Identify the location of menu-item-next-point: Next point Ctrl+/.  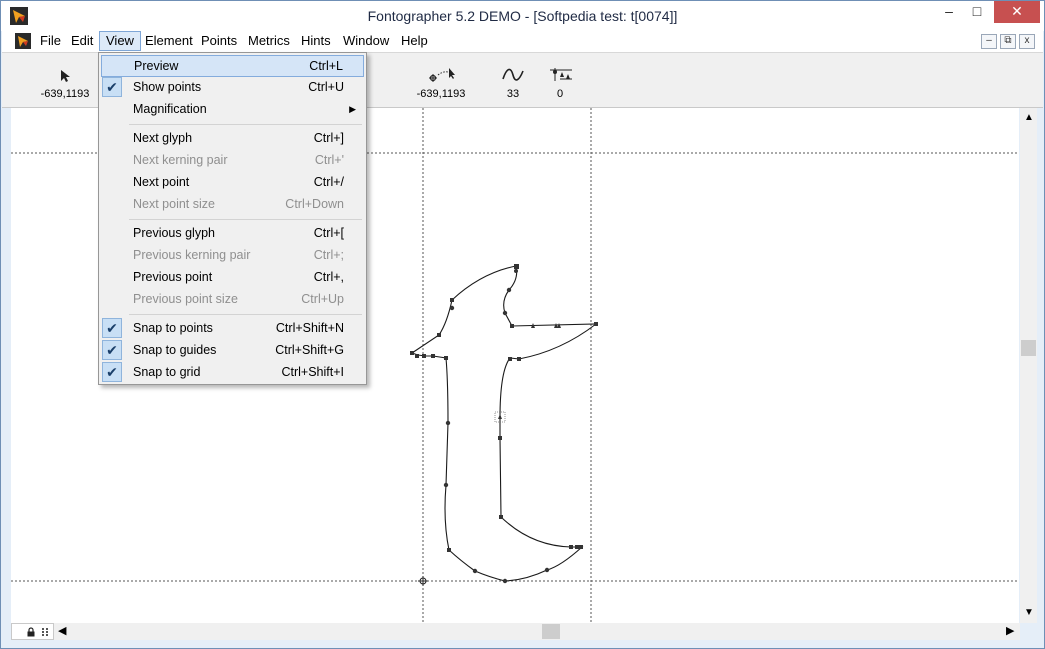
(232, 183).